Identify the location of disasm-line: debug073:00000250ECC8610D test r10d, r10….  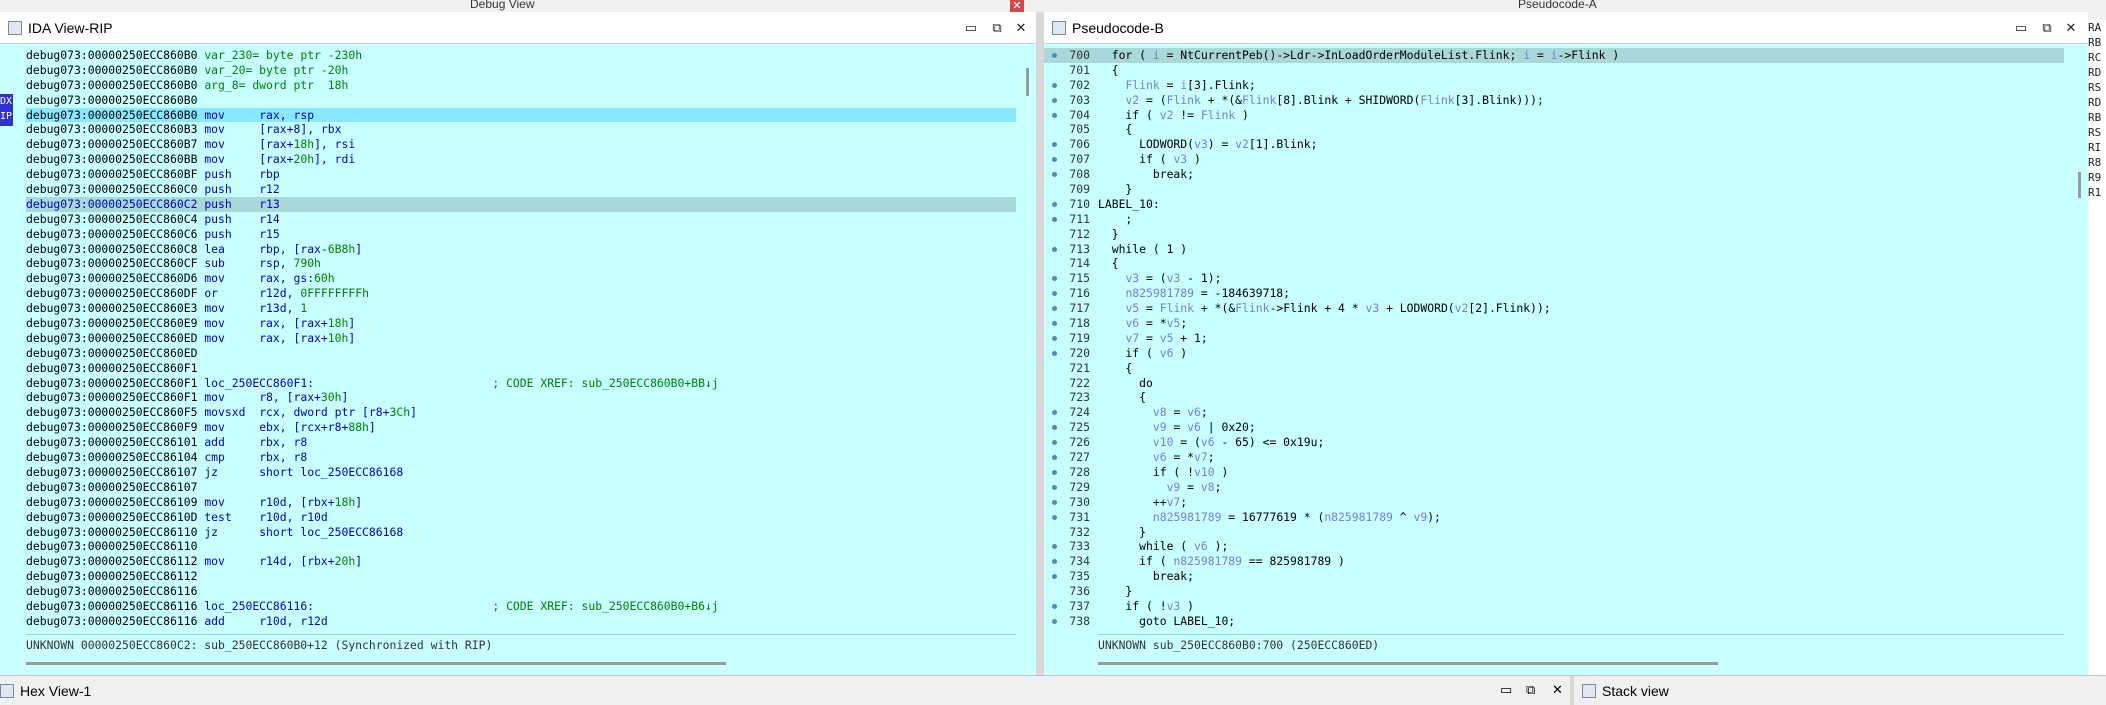
(521, 517).